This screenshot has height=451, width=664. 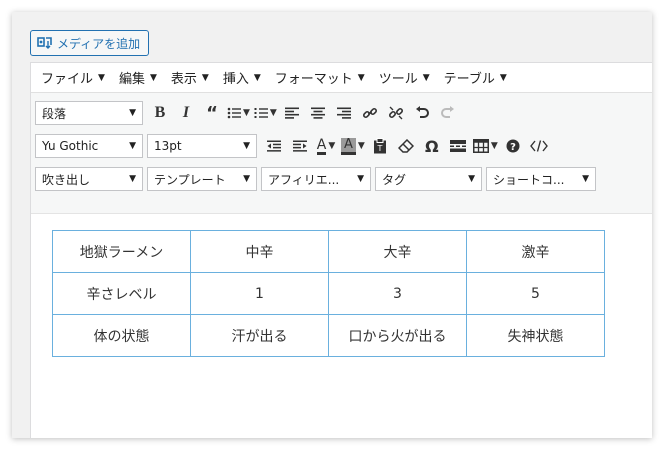 What do you see at coordinates (259, 293) in the screenshot?
I see `table-cell: 1` at bounding box center [259, 293].